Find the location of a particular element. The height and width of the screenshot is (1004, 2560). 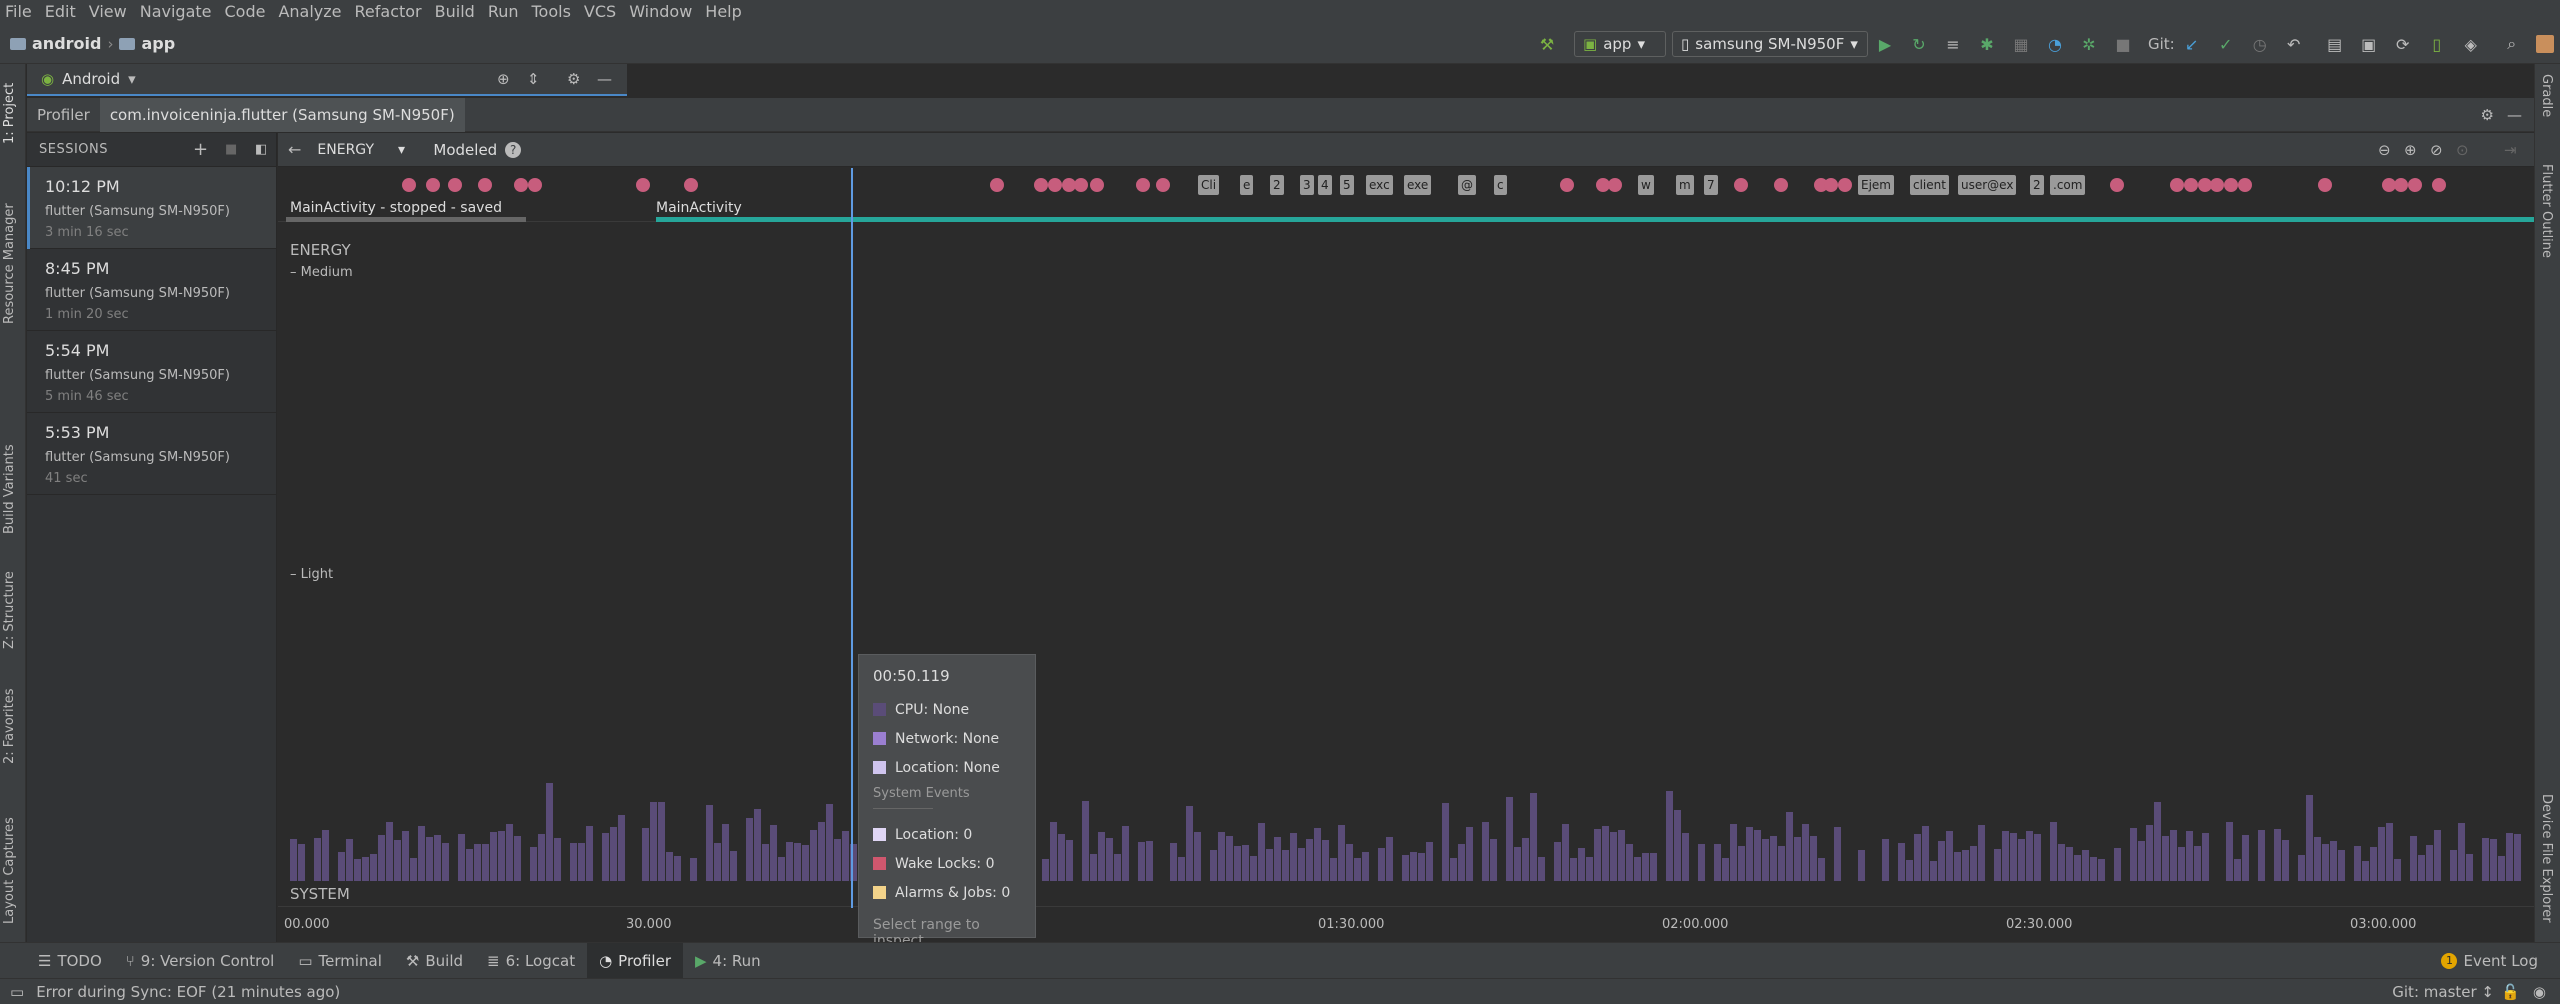

git-update-icon: ↙ is located at coordinates (2192, 44).